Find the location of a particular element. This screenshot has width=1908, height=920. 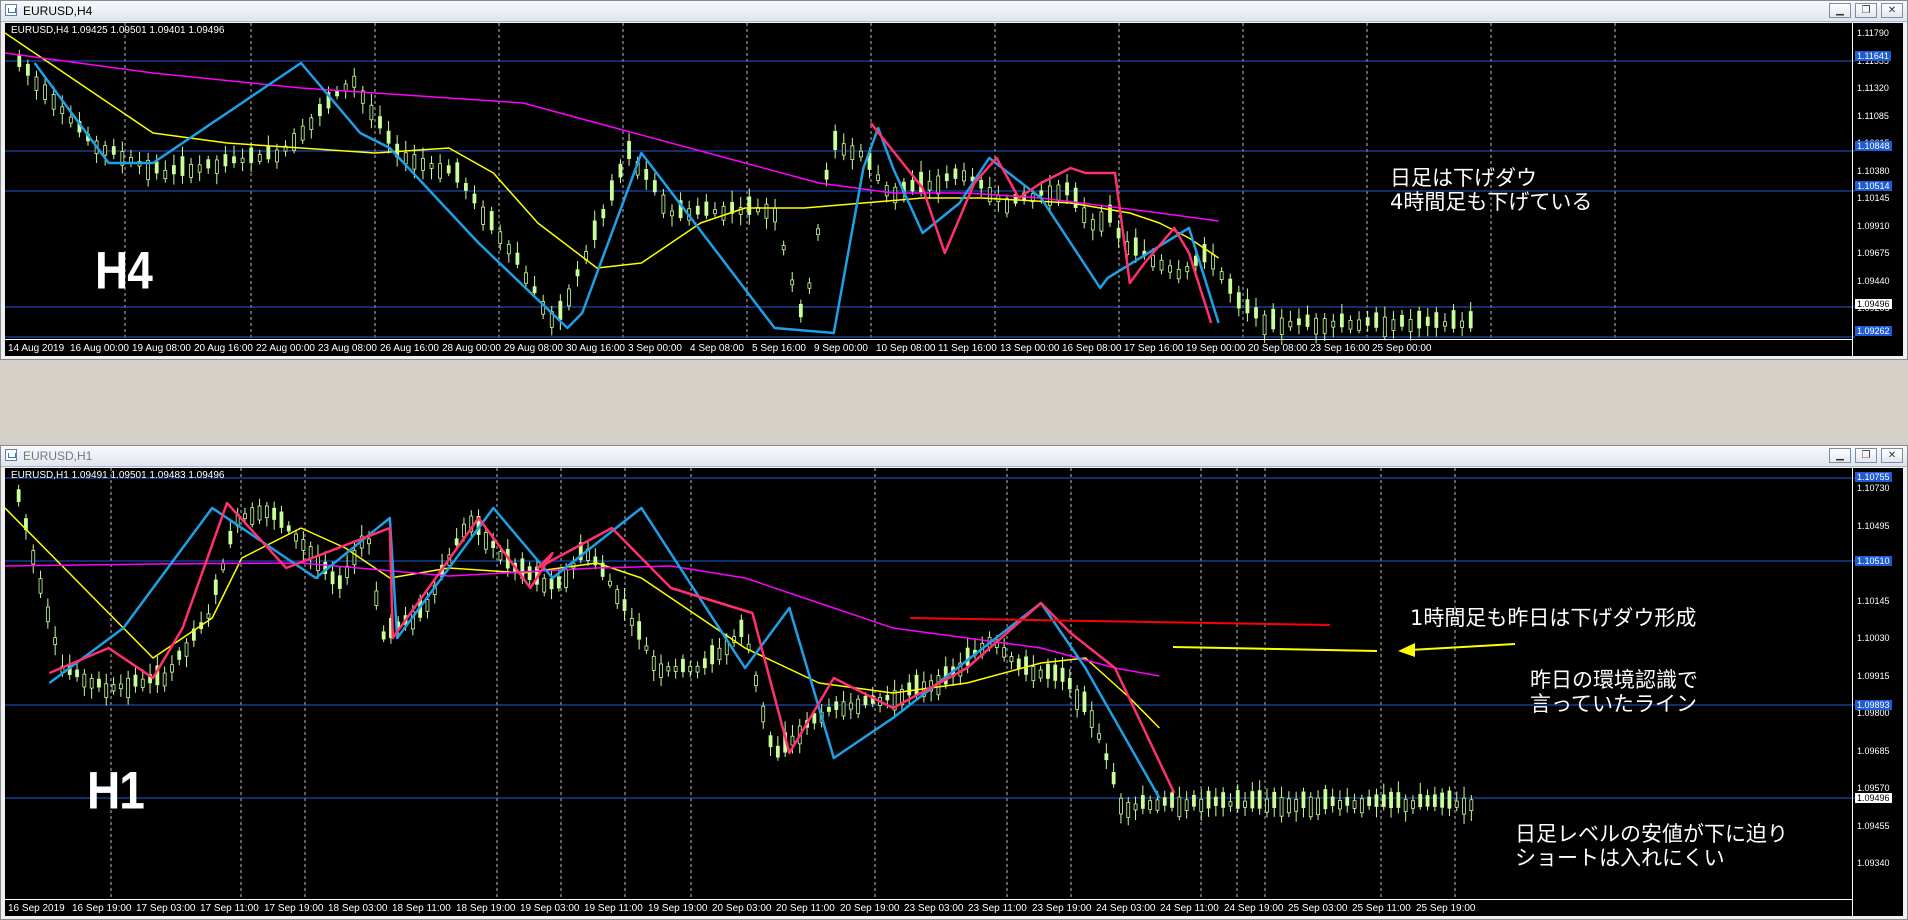

time-tick-label: 23 Sep 19:00 is located at coordinates (1062, 908).